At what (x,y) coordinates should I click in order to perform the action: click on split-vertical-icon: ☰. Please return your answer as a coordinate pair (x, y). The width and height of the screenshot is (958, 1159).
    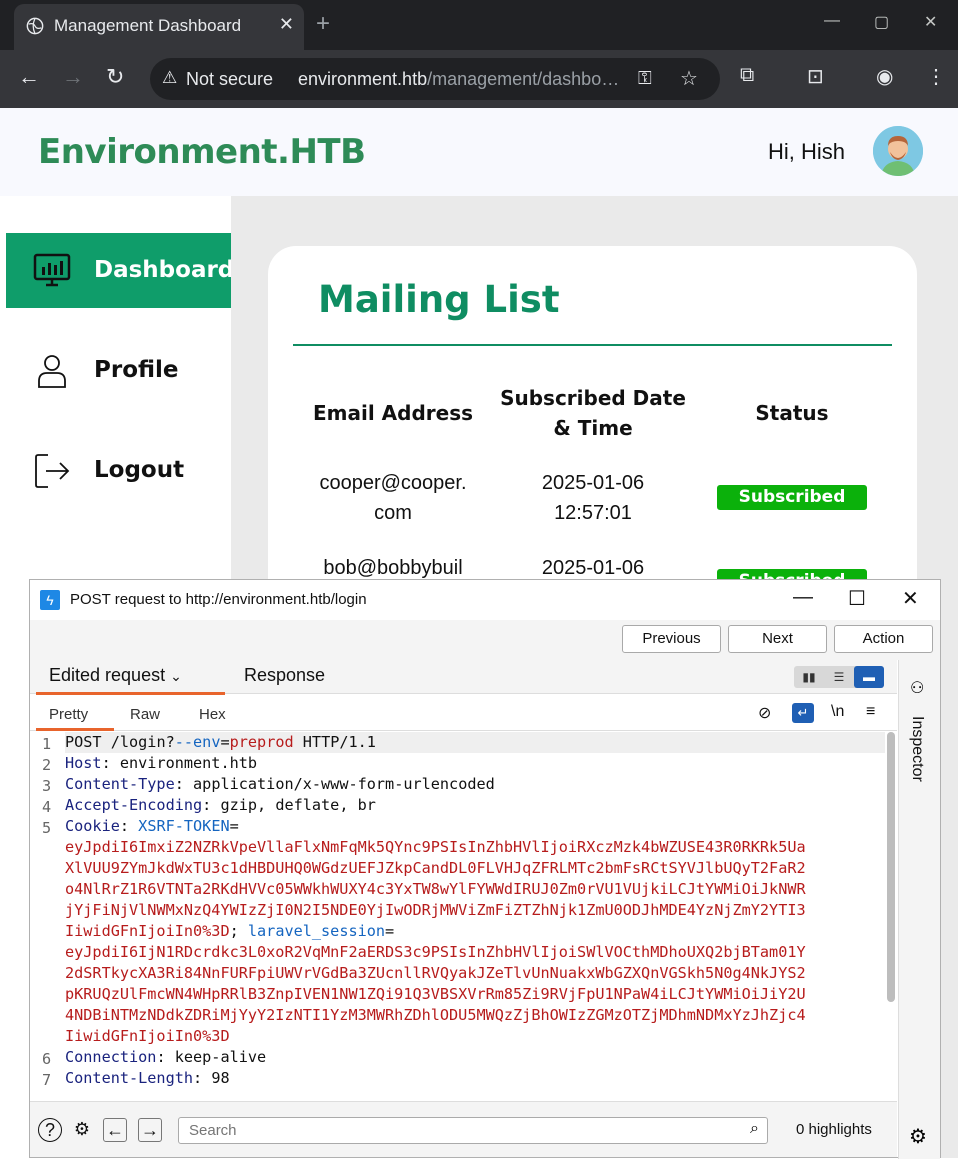
    Looking at the image, I should click on (839, 677).